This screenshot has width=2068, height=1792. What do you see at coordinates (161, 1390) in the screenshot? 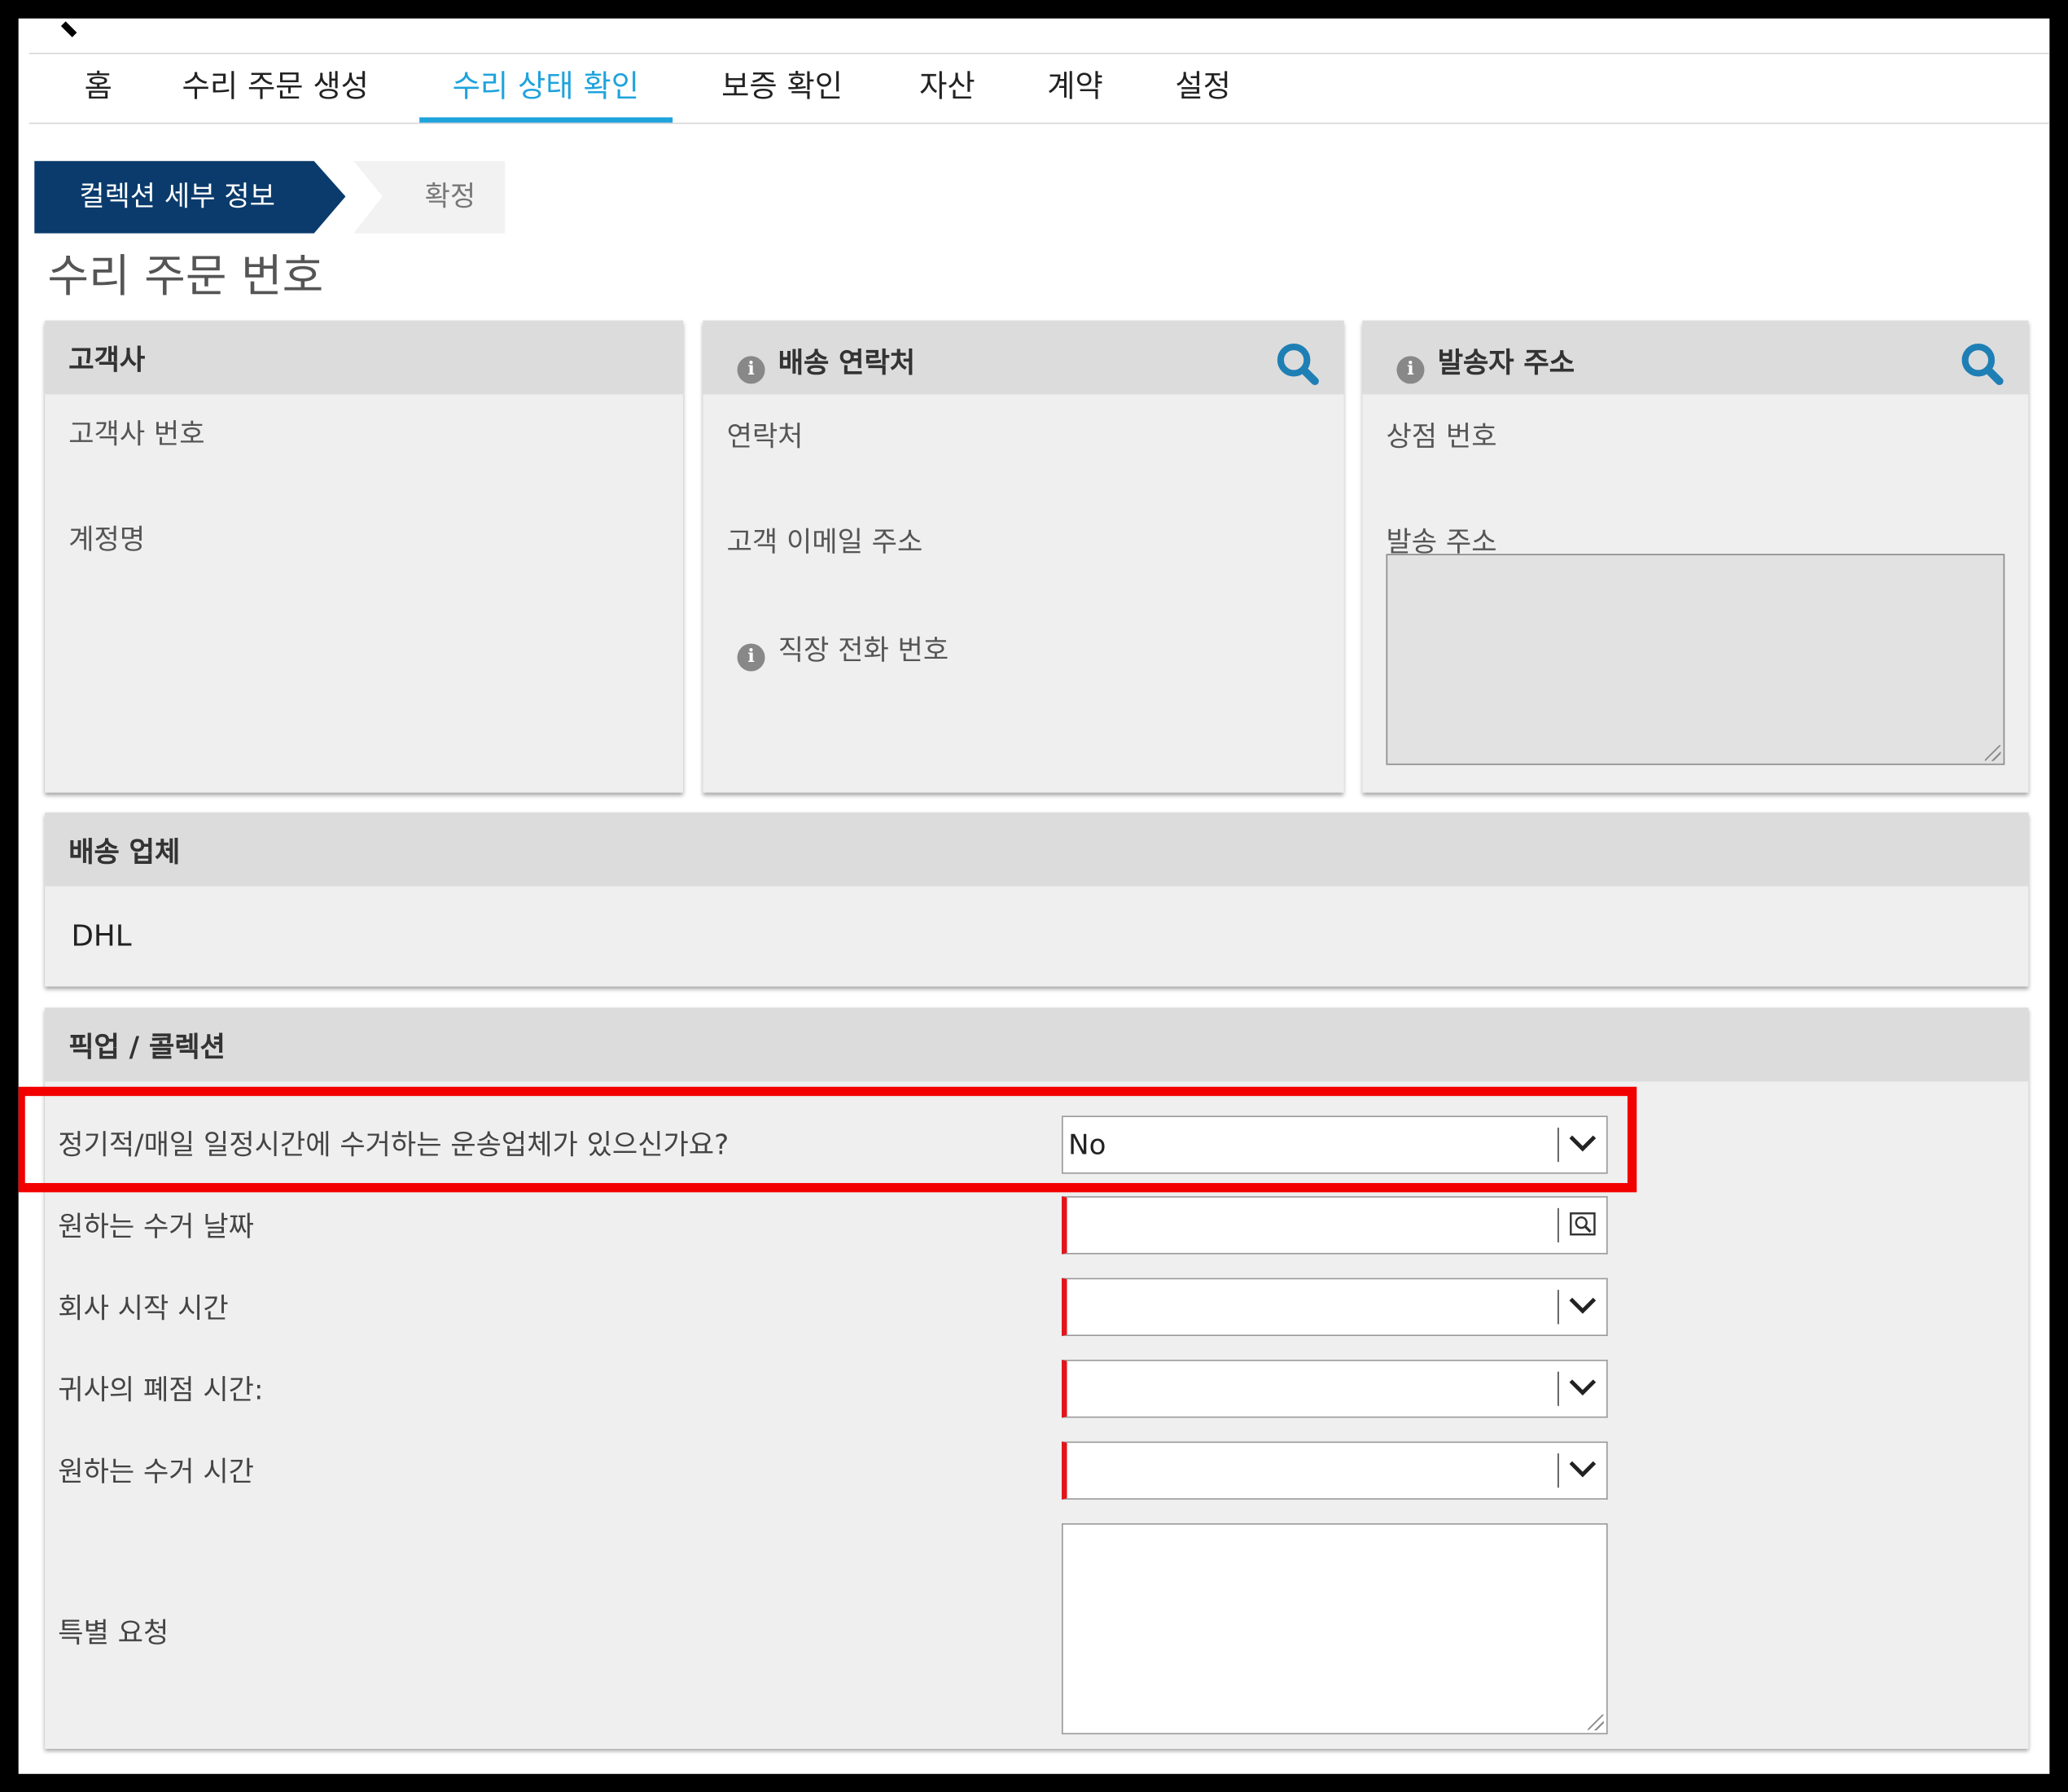
I see `closing-time-label: 귀사의 폐점 시간:` at bounding box center [161, 1390].